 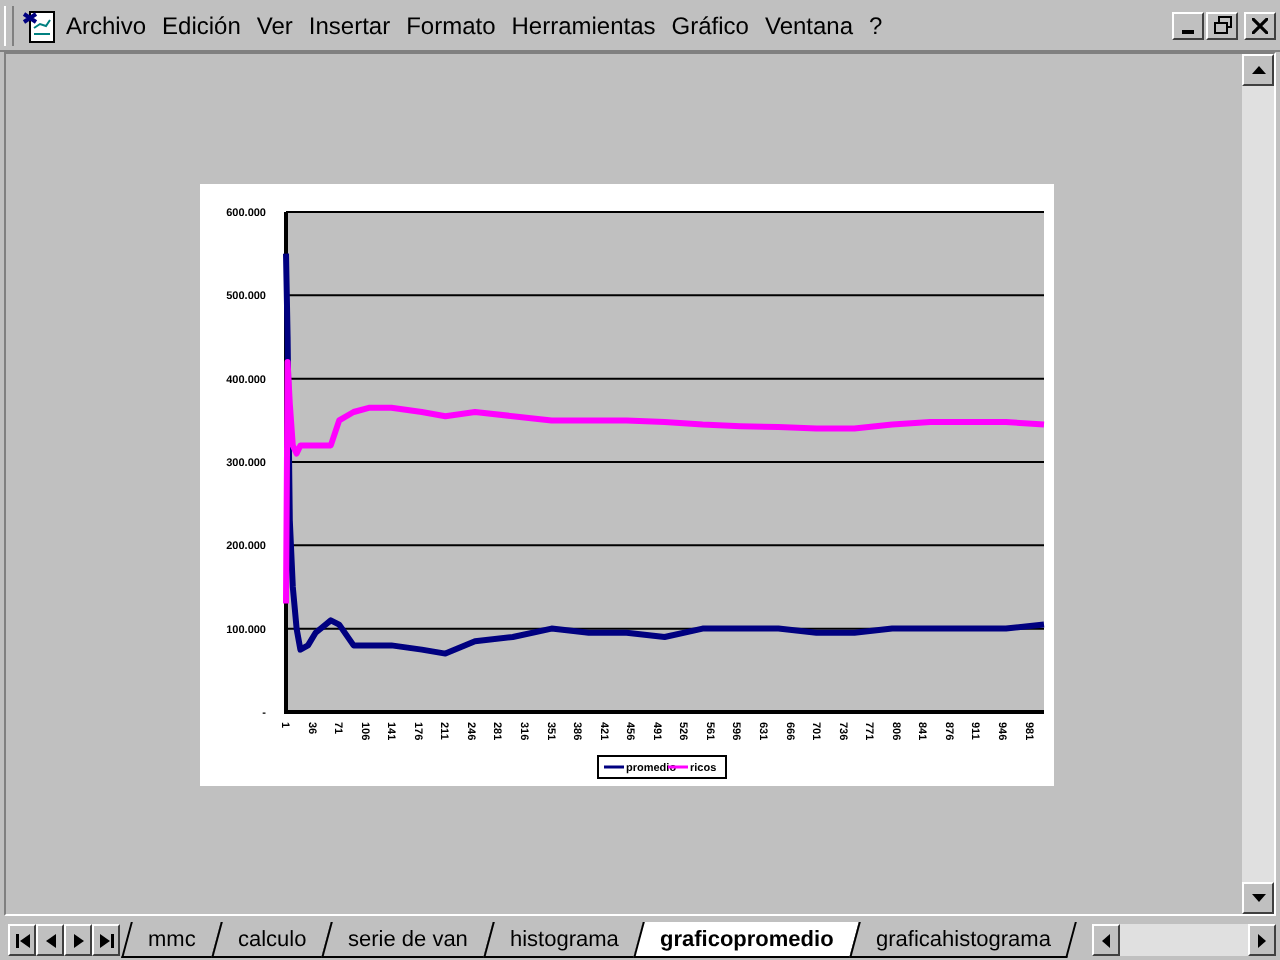 I want to click on horizontal-scrollbar, so click(x=1184, y=940).